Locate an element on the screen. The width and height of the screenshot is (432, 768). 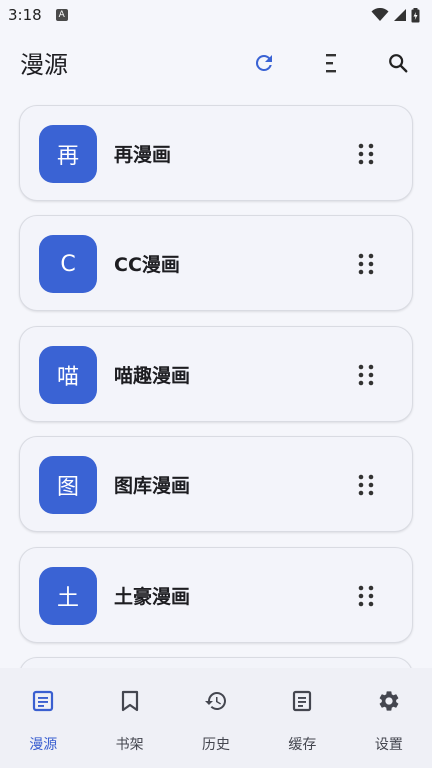
source-avatar: 再 is located at coordinates (68, 154).